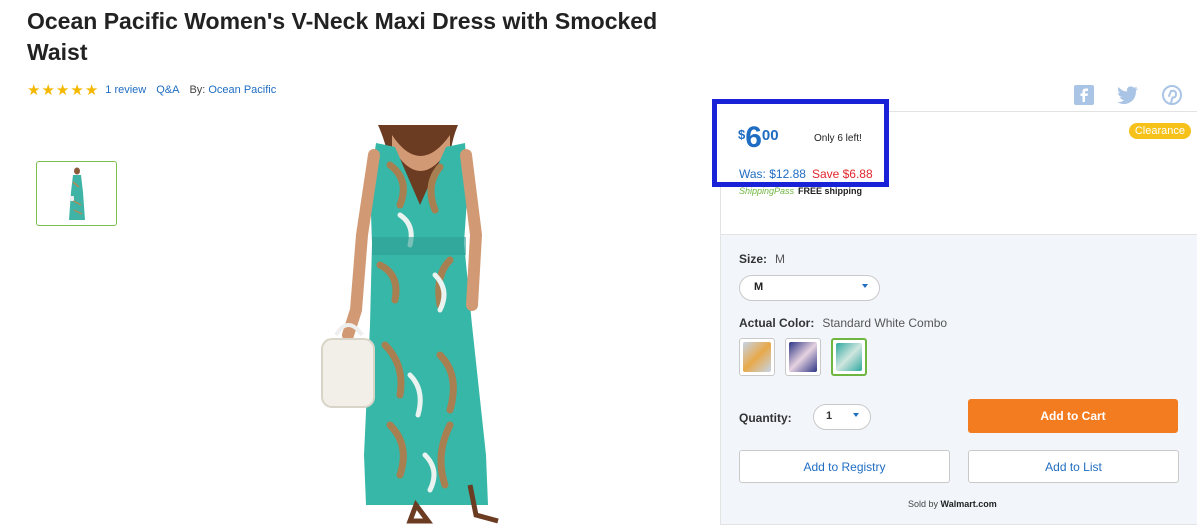 The width and height of the screenshot is (1197, 525). I want to click on social-share, so click(1128, 95).